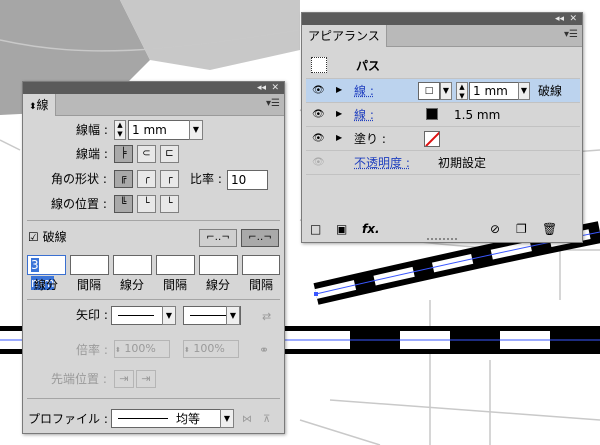 Image resolution: width=600 pixels, height=445 pixels. Describe the element at coordinates (462, 91) in the screenshot. I see `stroke-1-weight-stepper: ▲ ▼` at that location.